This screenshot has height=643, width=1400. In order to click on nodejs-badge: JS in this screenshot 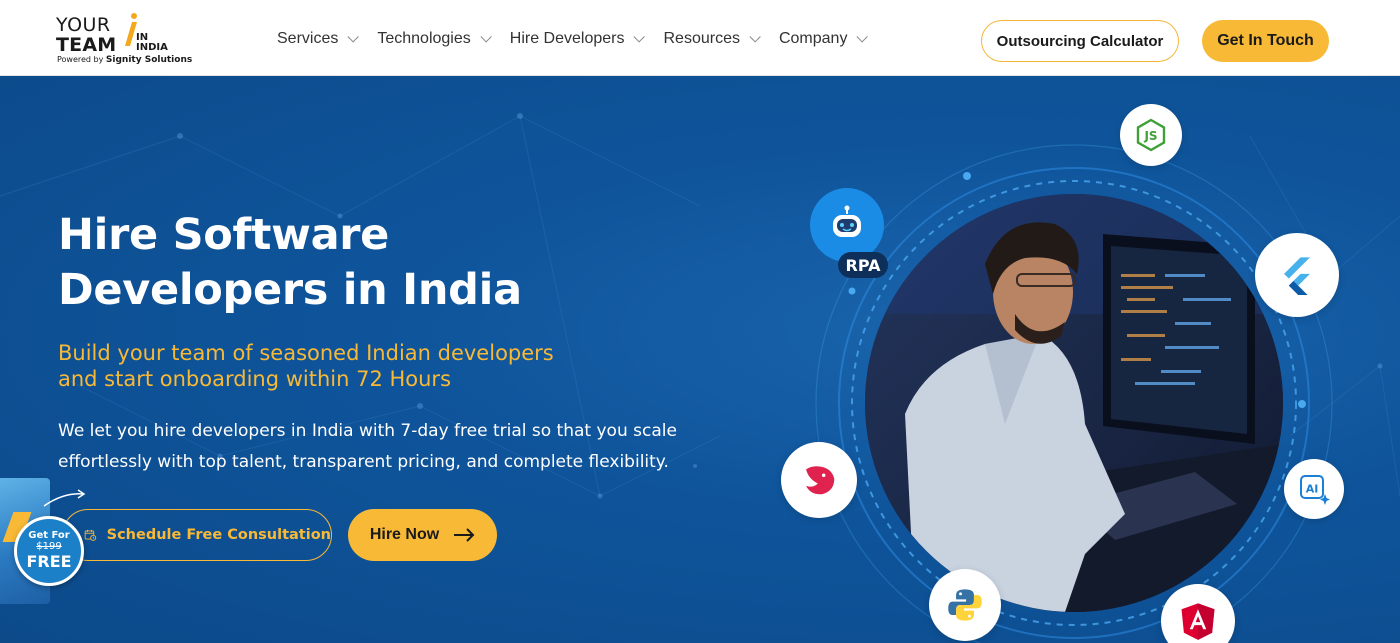, I will do `click(1151, 135)`.